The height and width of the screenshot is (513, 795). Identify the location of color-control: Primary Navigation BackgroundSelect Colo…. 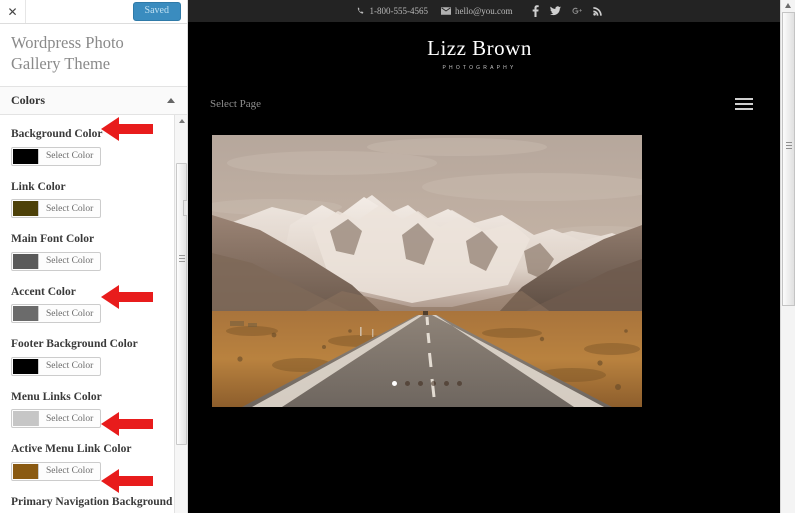
(93, 504).